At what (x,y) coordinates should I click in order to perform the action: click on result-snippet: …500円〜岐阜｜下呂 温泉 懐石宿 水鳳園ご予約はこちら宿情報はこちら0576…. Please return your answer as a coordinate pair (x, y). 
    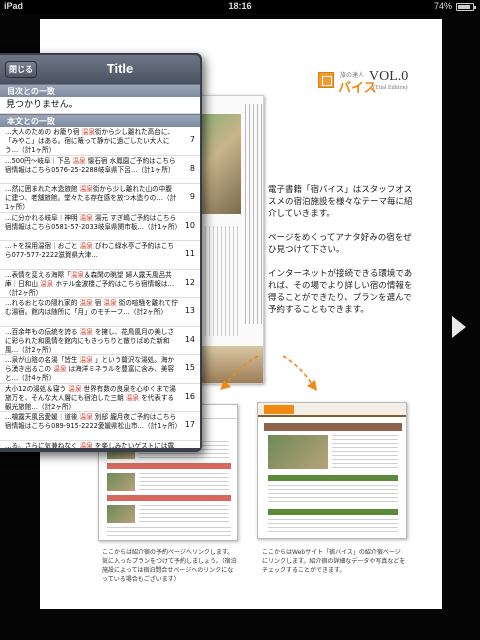
    Looking at the image, I should click on (91, 166).